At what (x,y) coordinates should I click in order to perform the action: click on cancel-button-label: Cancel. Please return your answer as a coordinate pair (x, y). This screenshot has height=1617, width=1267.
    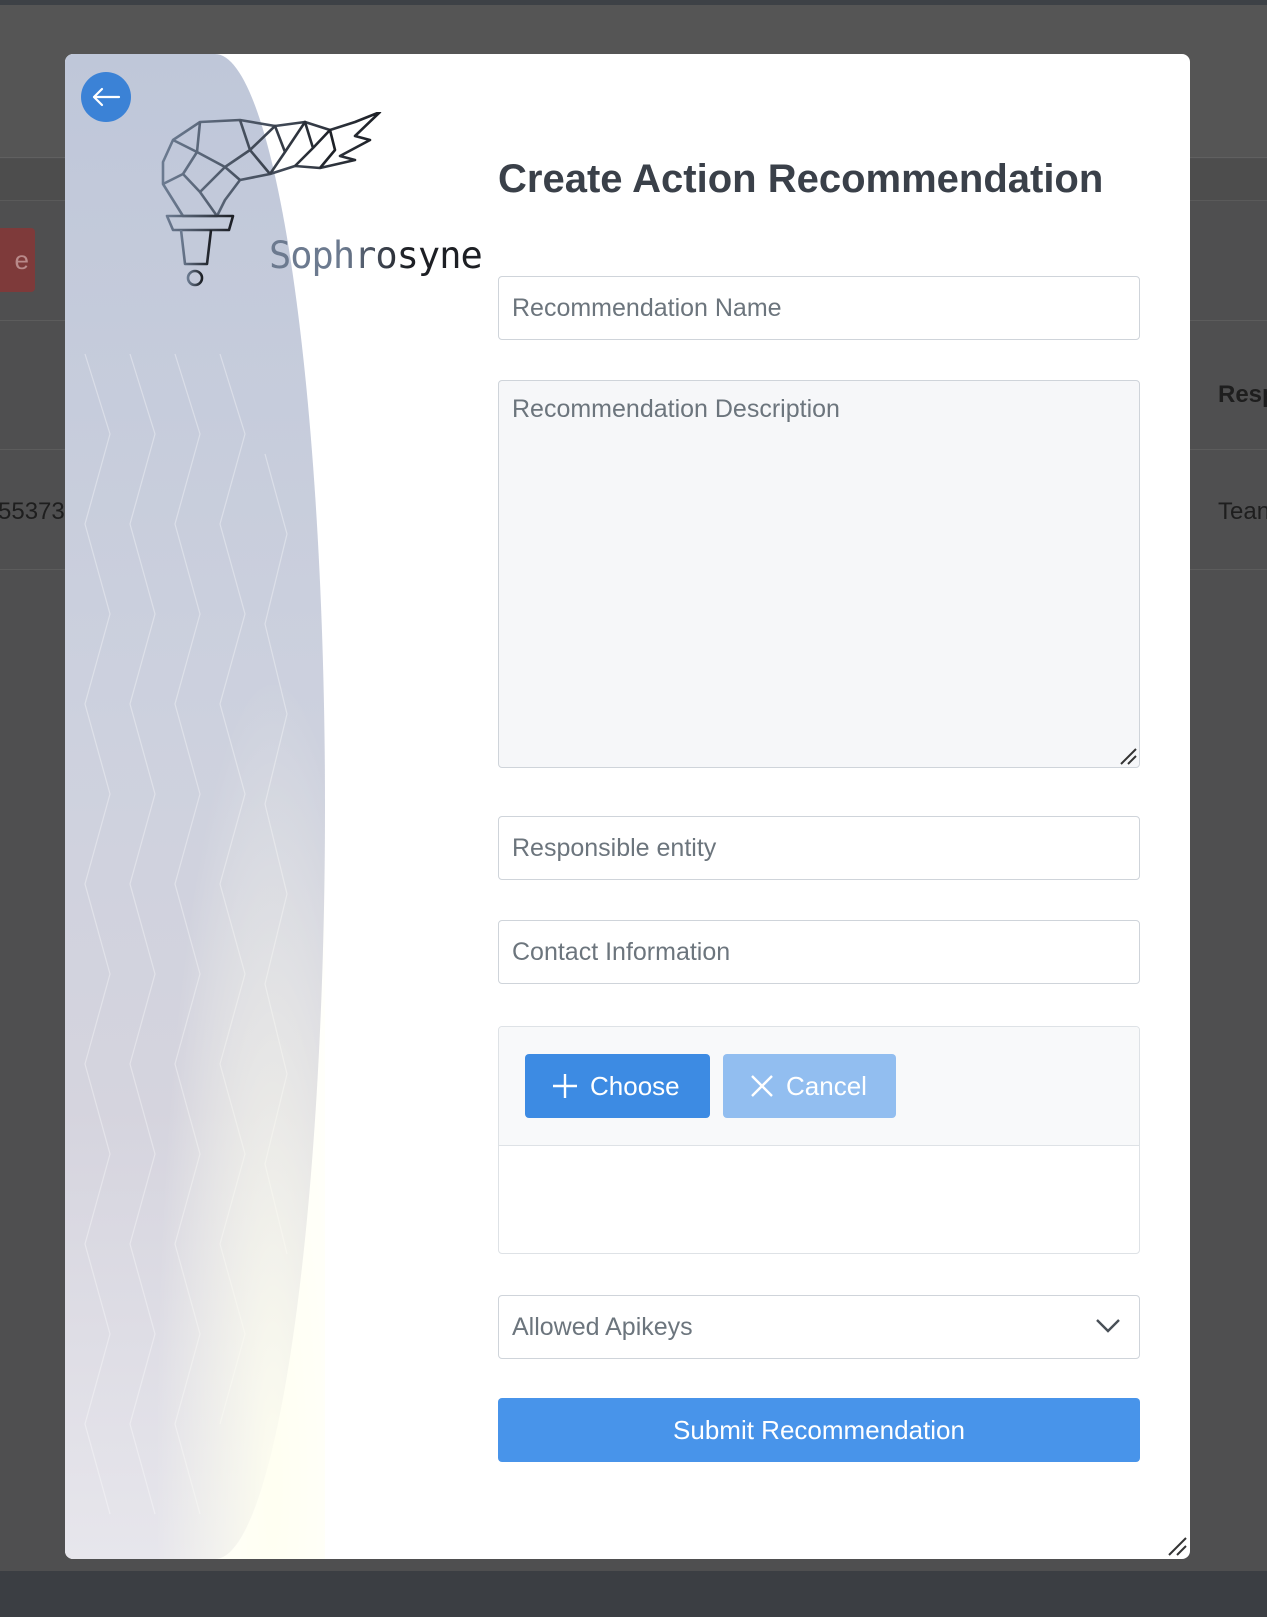
    Looking at the image, I should click on (826, 1085).